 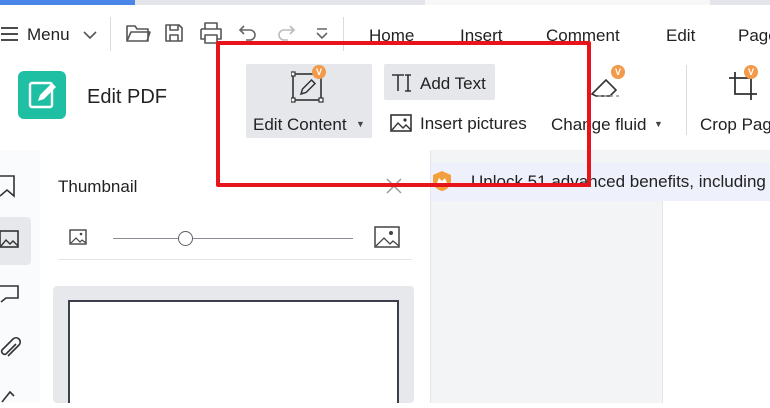 What do you see at coordinates (286, 33) in the screenshot?
I see `redo-icon` at bounding box center [286, 33].